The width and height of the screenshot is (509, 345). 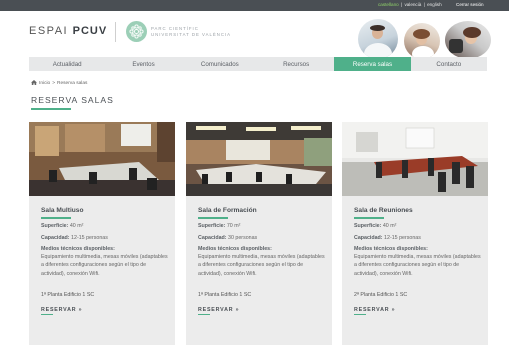 What do you see at coordinates (227, 210) in the screenshot?
I see `room-title: Sala de Formación` at bounding box center [227, 210].